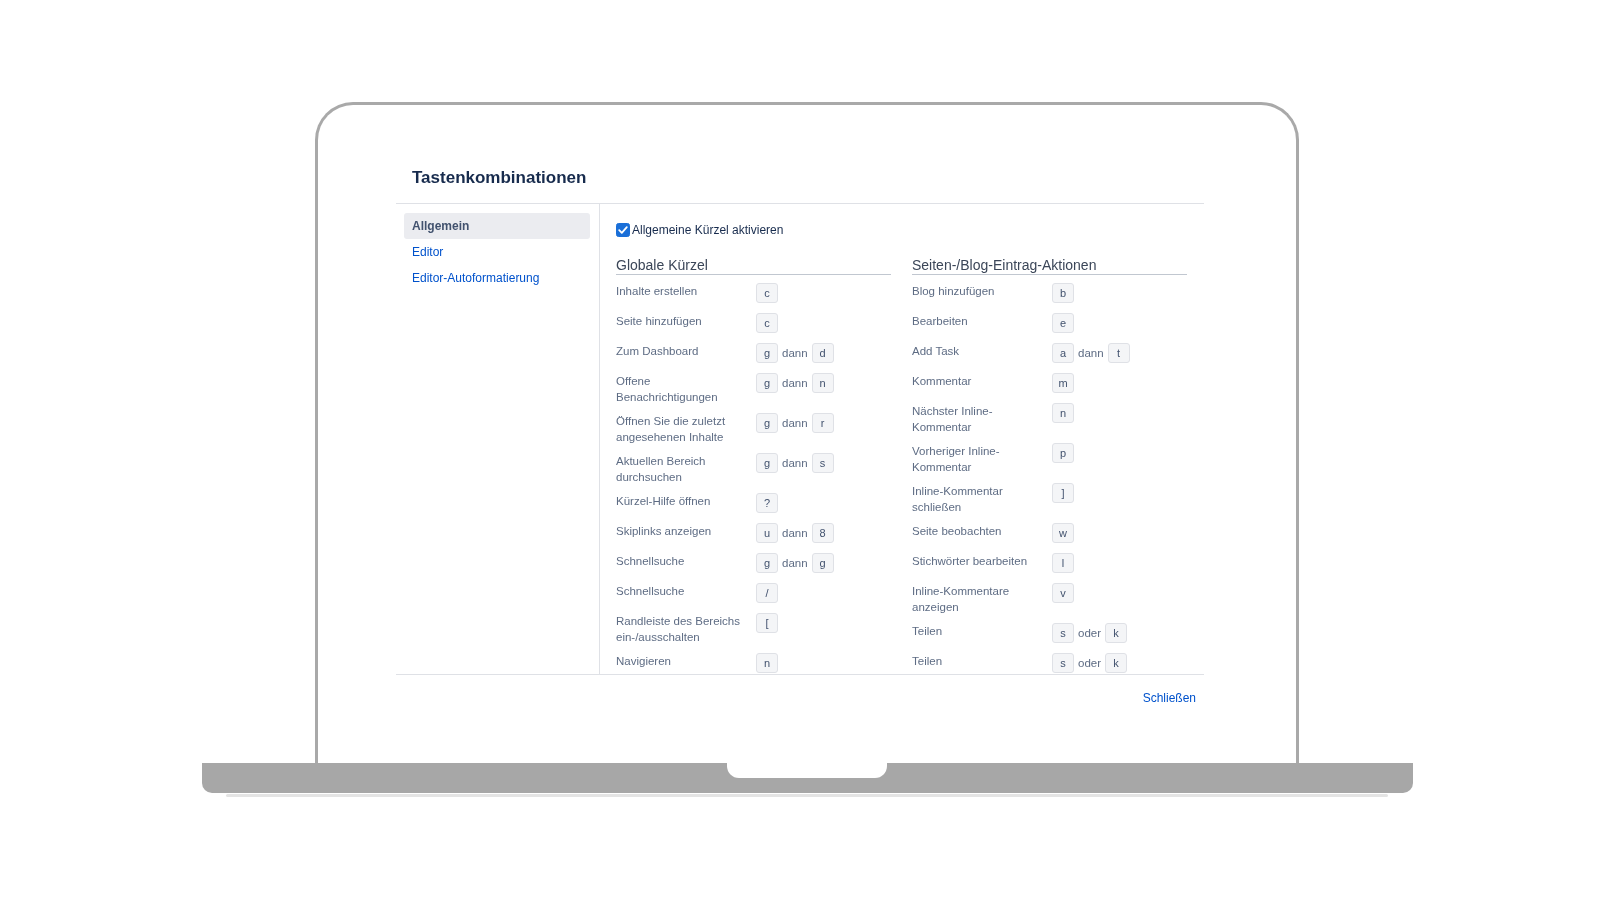 This screenshot has width=1600, height=900. I want to click on shortcut-label: Zum Dashboard, so click(658, 351).